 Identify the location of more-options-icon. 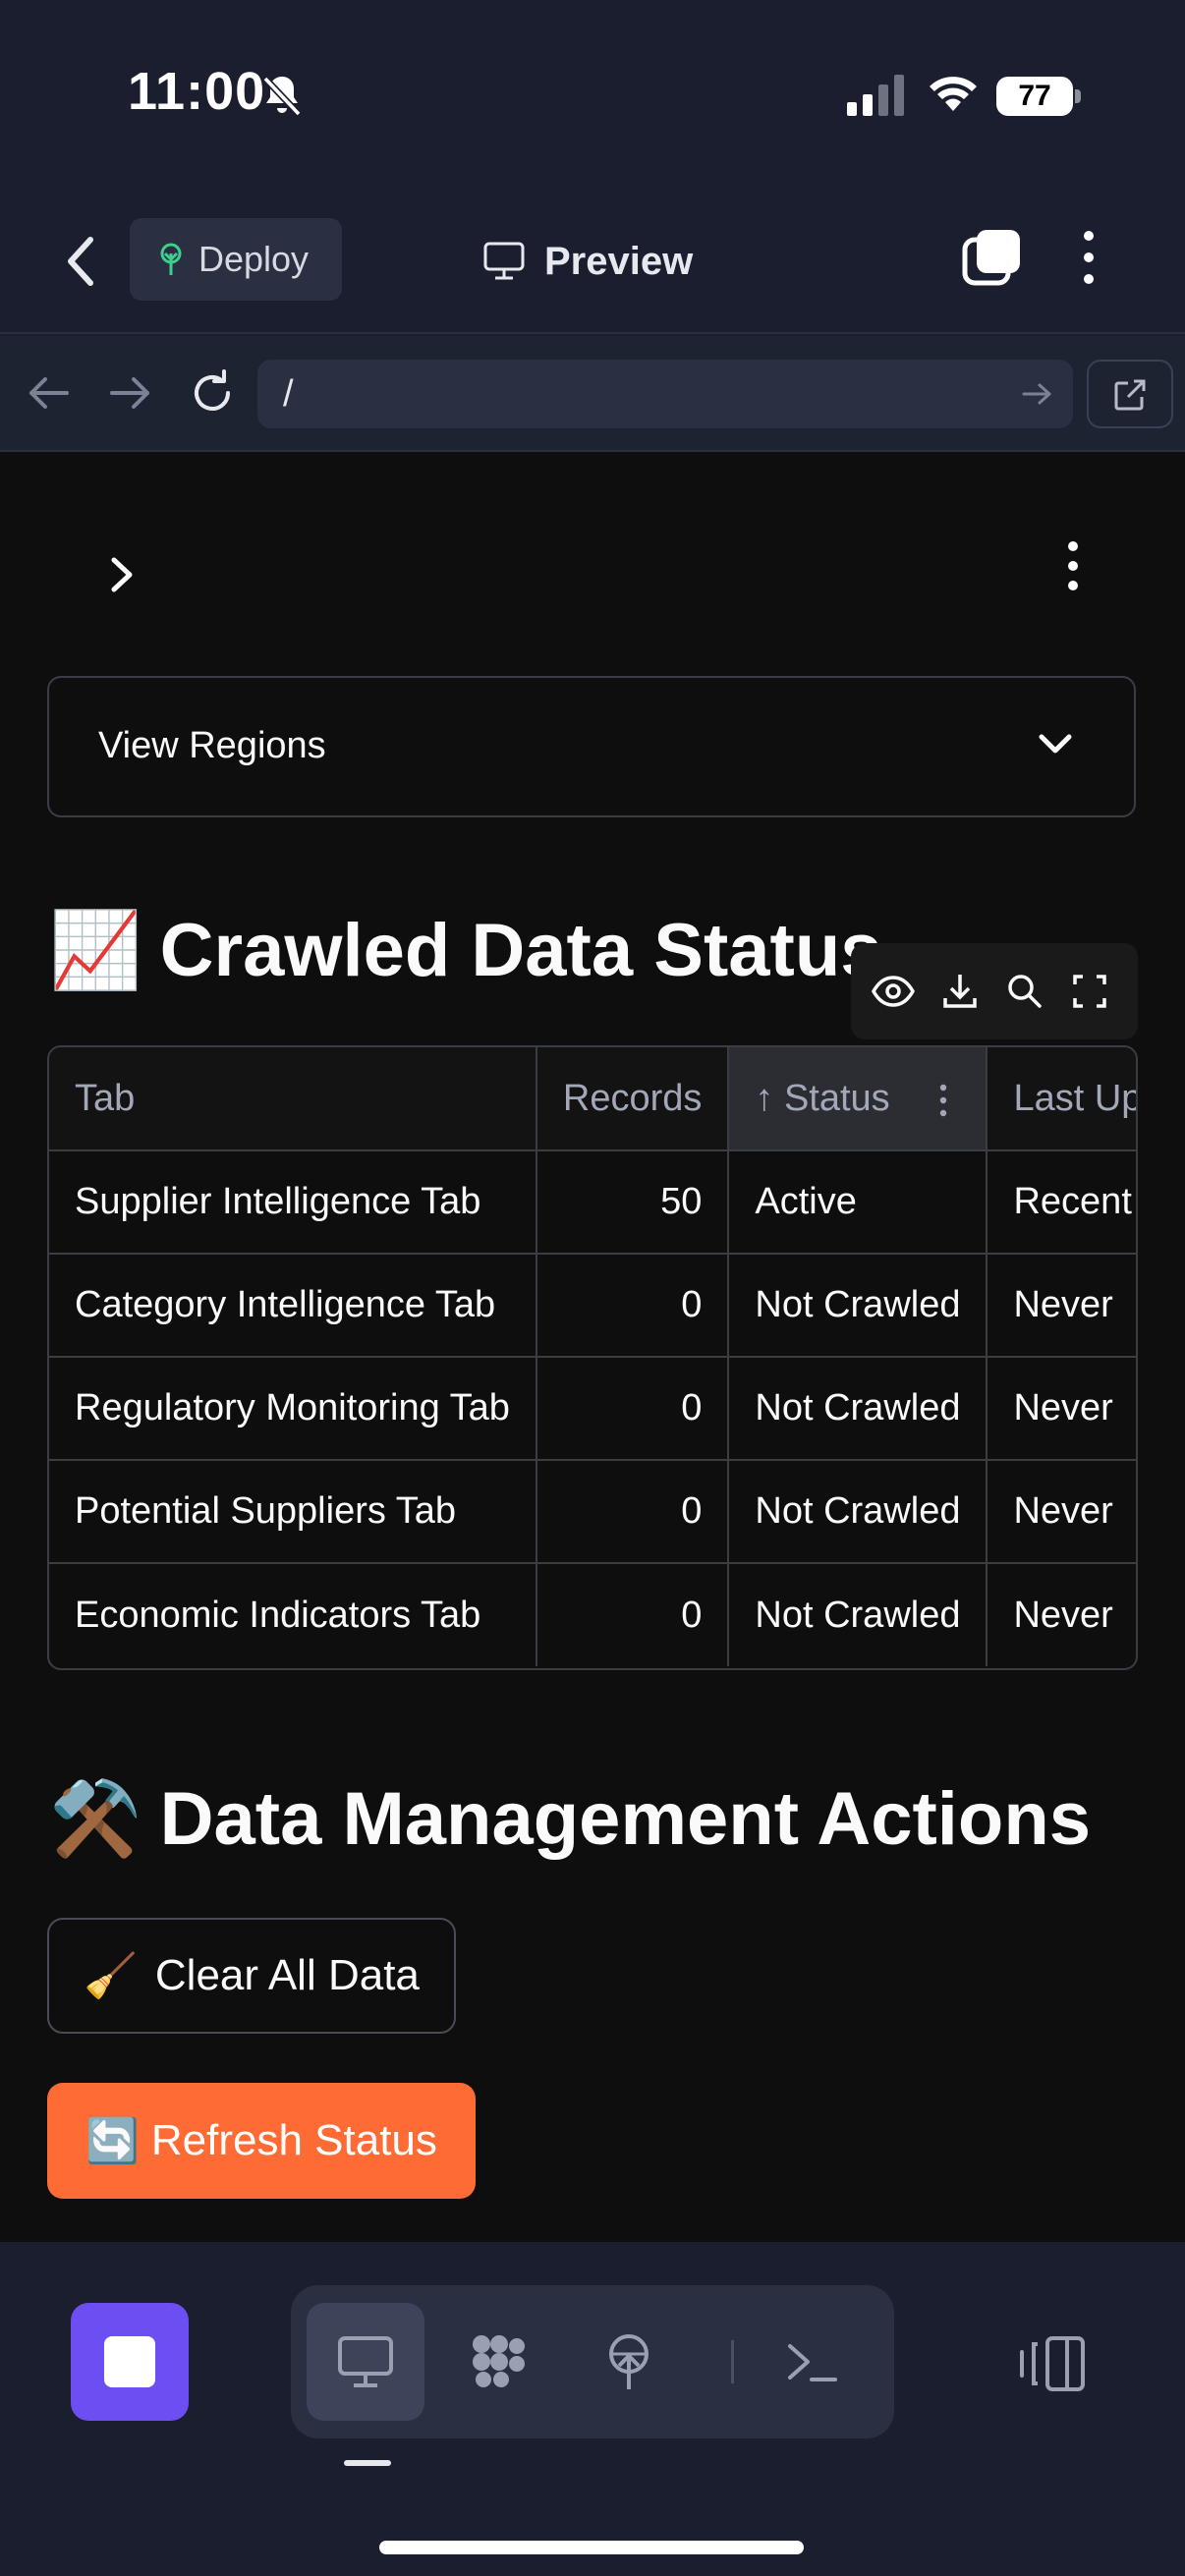
(1088, 257).